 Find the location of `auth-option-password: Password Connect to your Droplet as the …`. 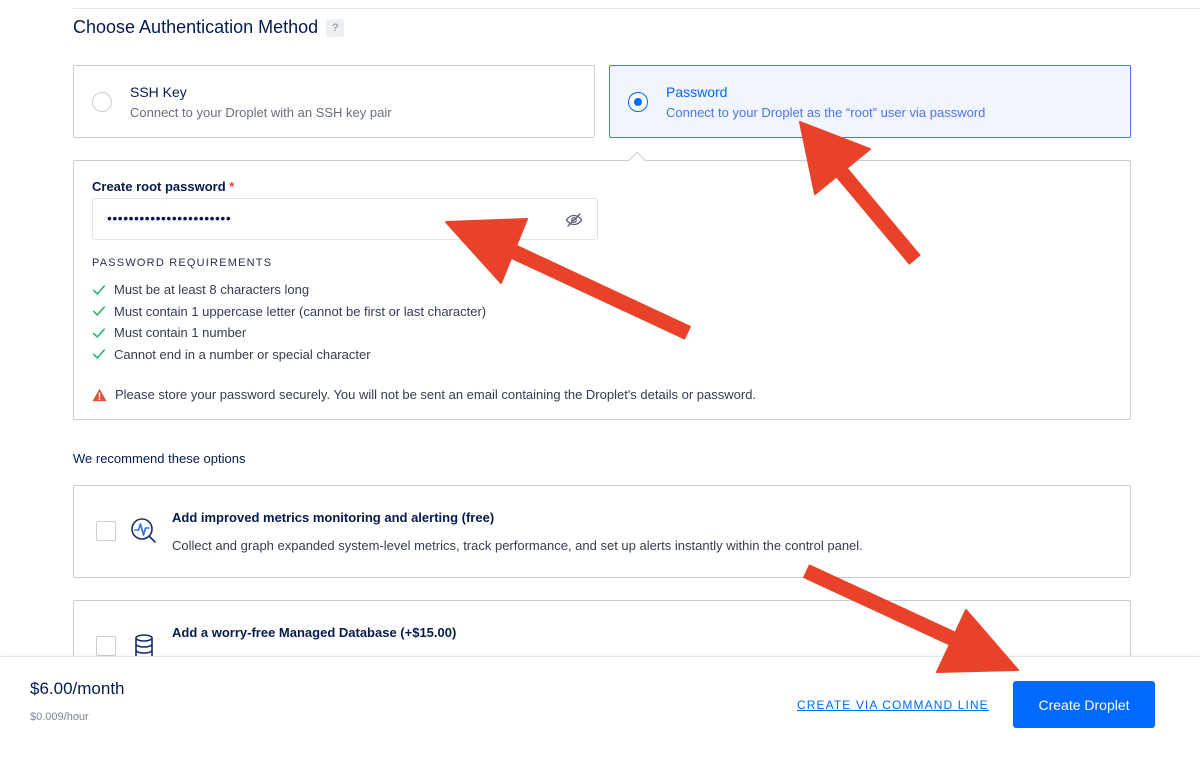

auth-option-password: Password Connect to your Droplet as the … is located at coordinates (870, 101).